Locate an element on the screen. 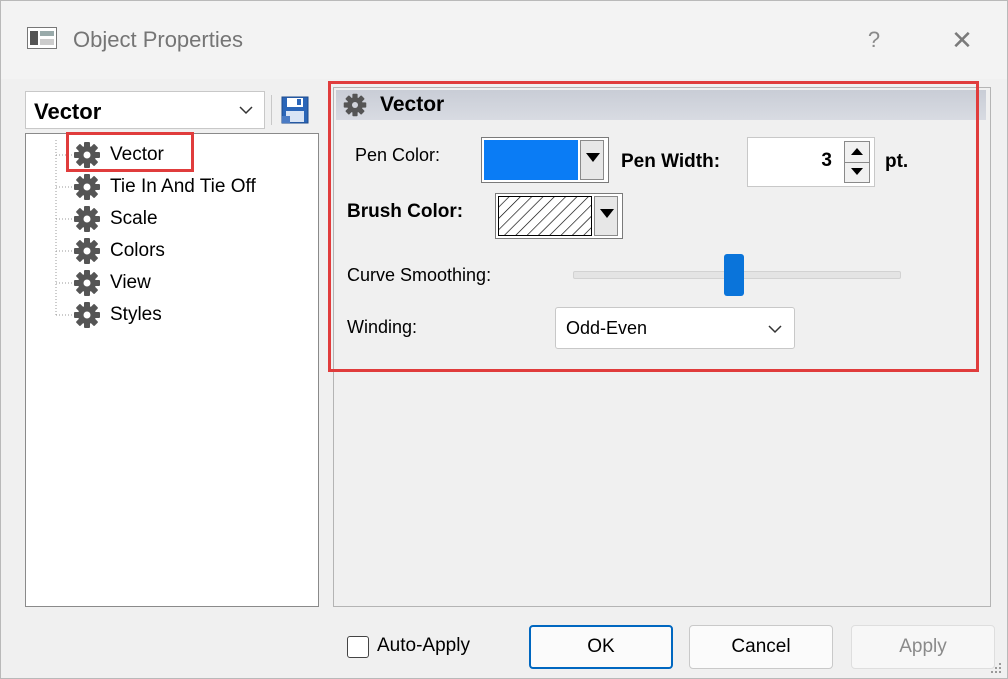 The image size is (1008, 679). window-title: Object Properties is located at coordinates (158, 39).